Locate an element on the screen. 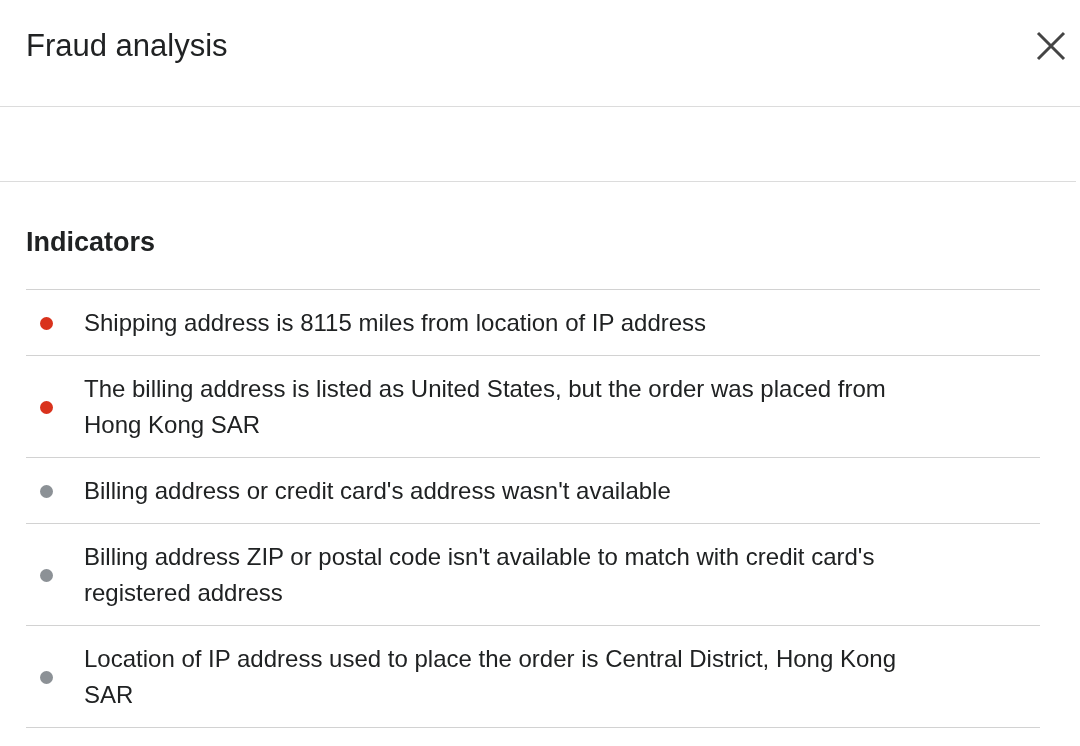 This screenshot has width=1080, height=746. close-button is located at coordinates (1051, 46).